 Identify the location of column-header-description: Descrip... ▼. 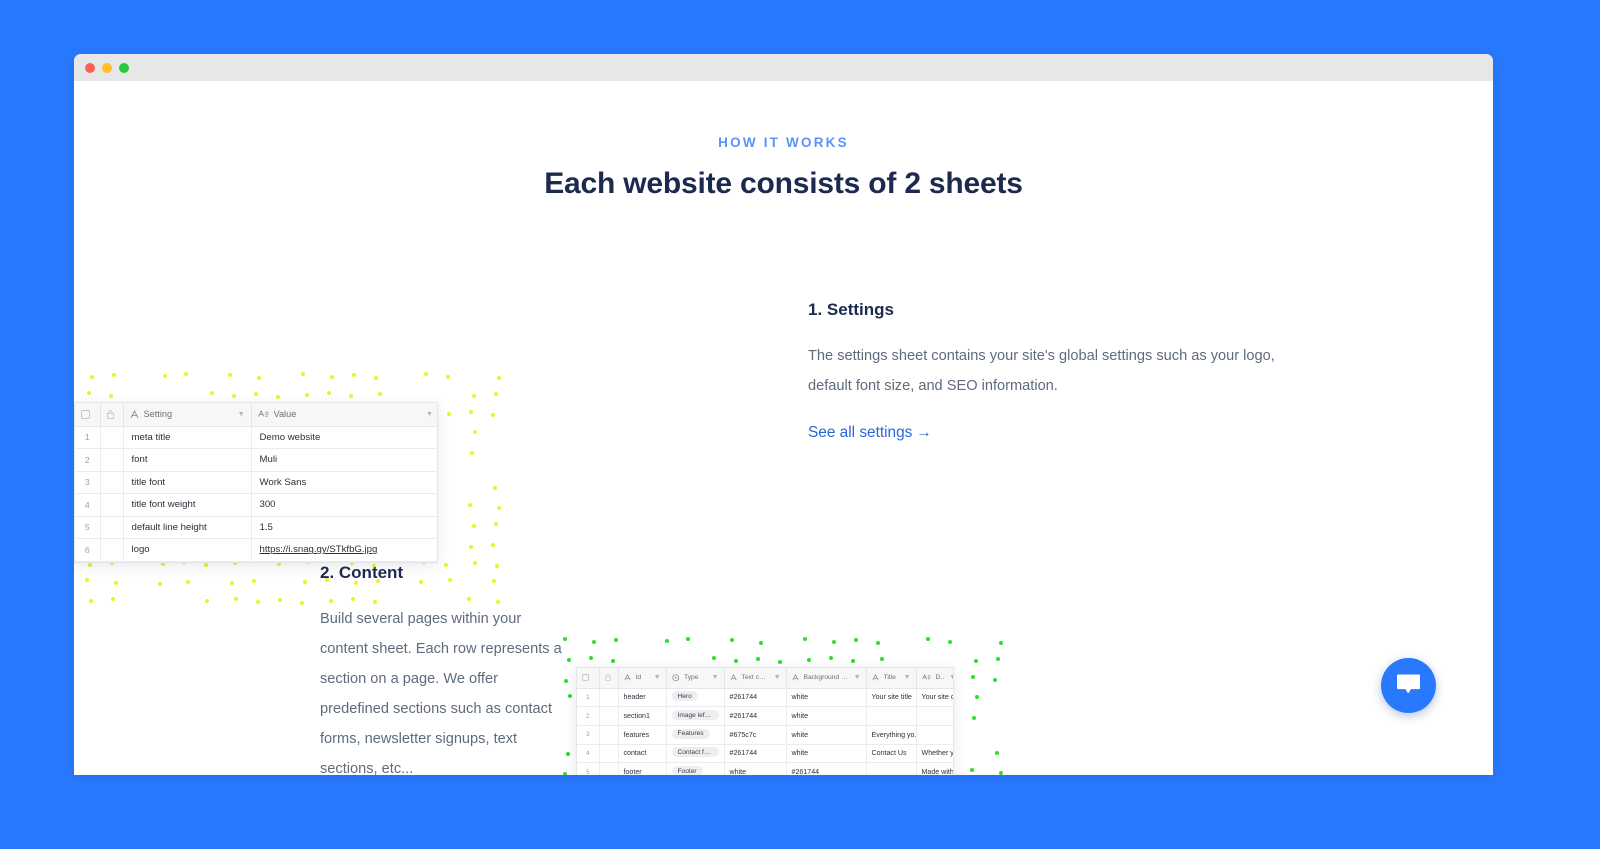
(934, 678).